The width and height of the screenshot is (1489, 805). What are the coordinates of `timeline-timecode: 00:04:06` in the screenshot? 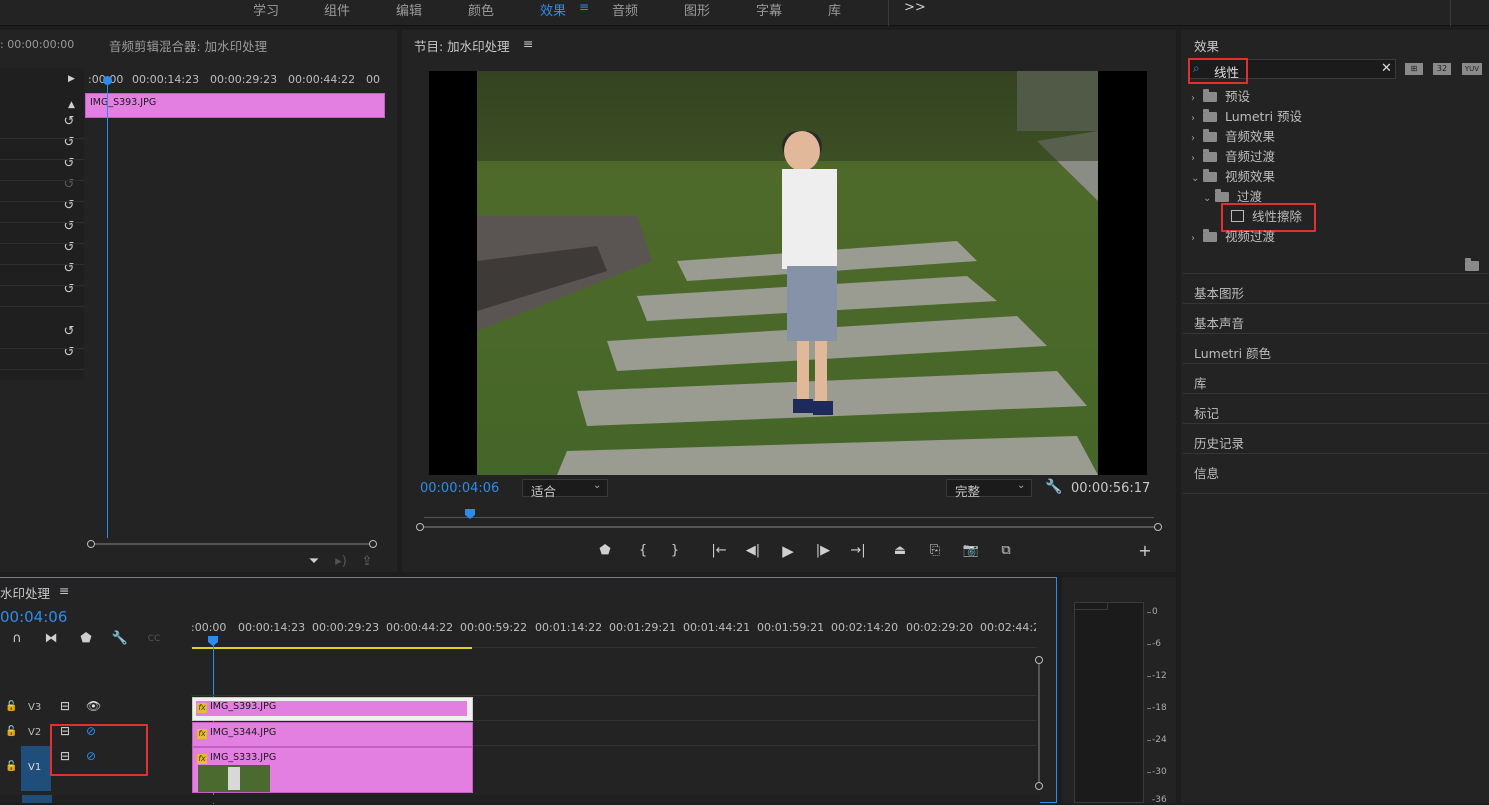 It's located at (33, 617).